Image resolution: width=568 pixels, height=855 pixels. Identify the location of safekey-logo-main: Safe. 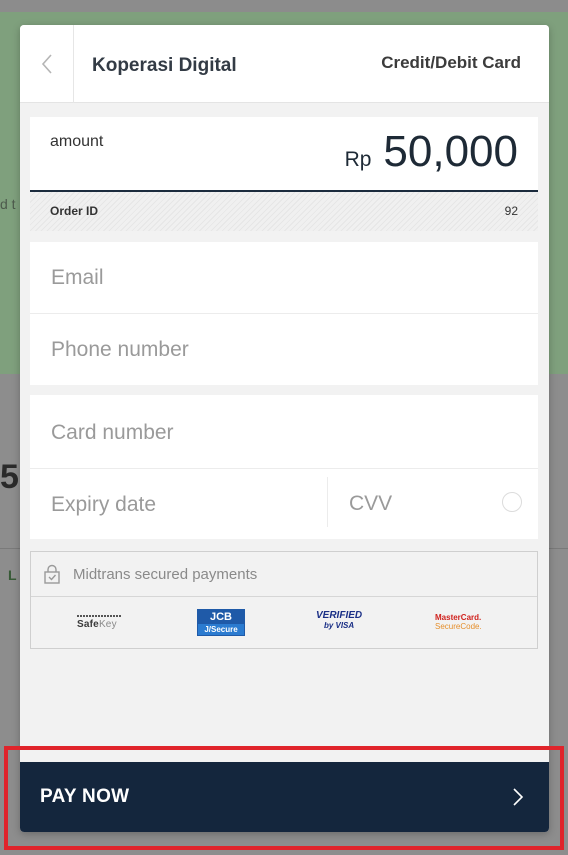
(88, 624).